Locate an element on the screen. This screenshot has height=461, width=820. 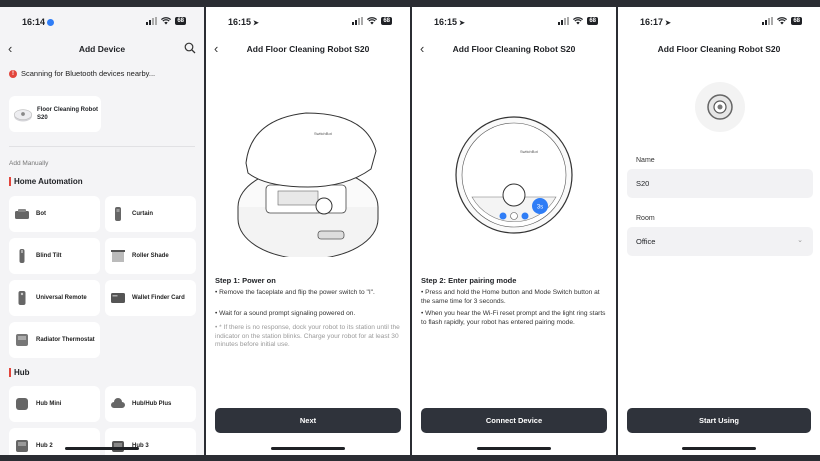
curtain-device-icon is located at coordinates (118, 214).